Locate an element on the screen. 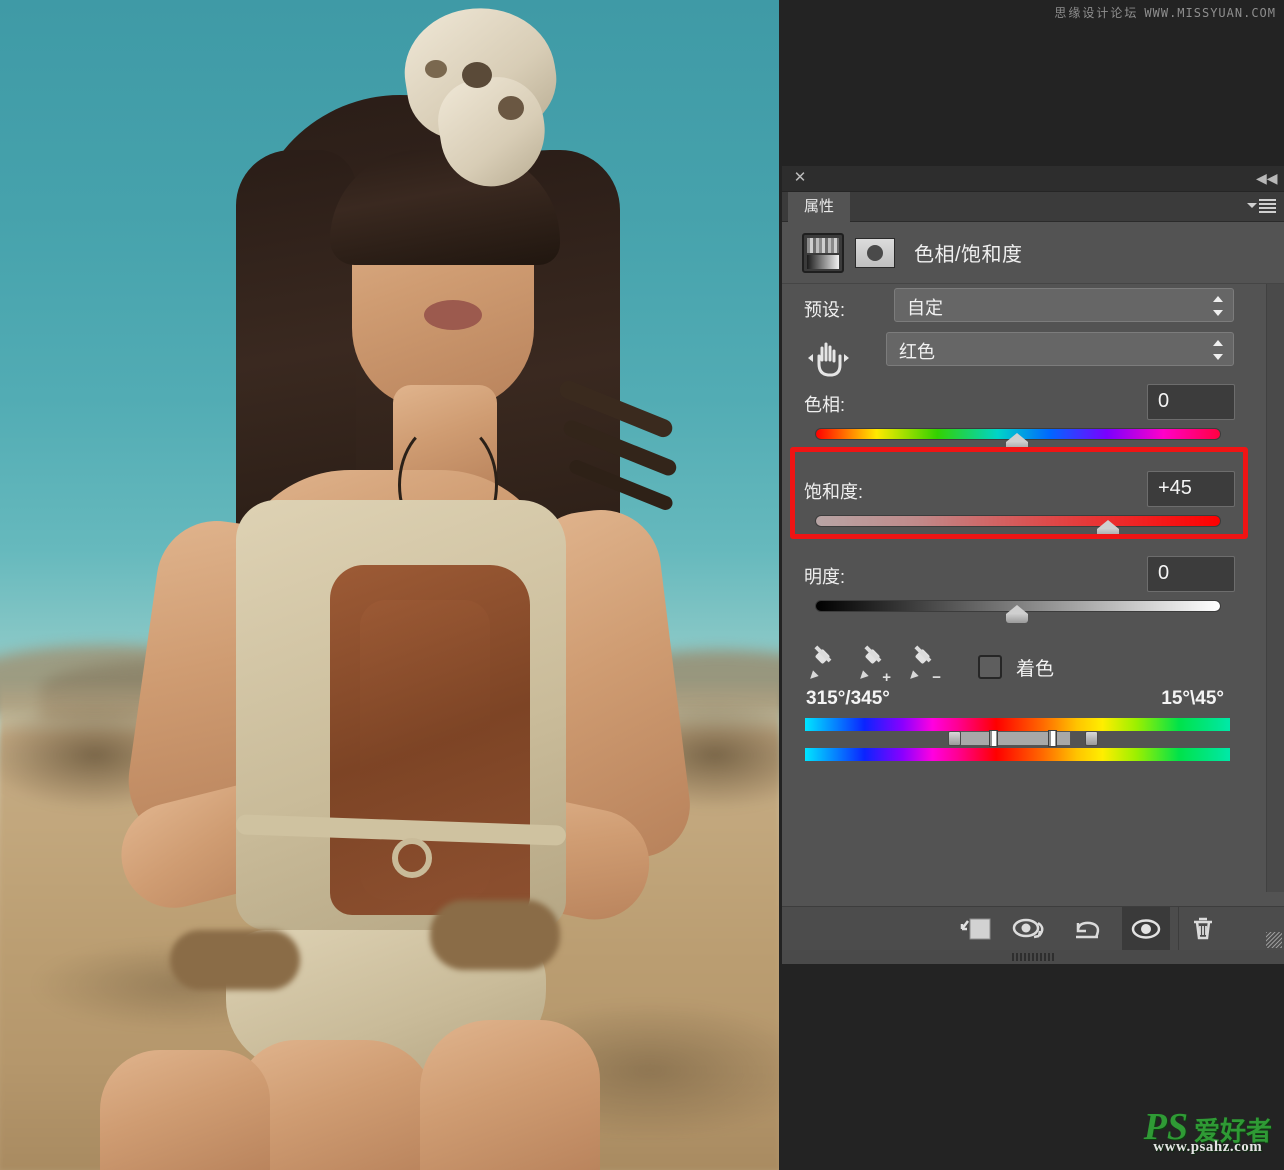 This screenshot has height=1170, width=1284. saturation-slider-track is located at coordinates (1018, 521).